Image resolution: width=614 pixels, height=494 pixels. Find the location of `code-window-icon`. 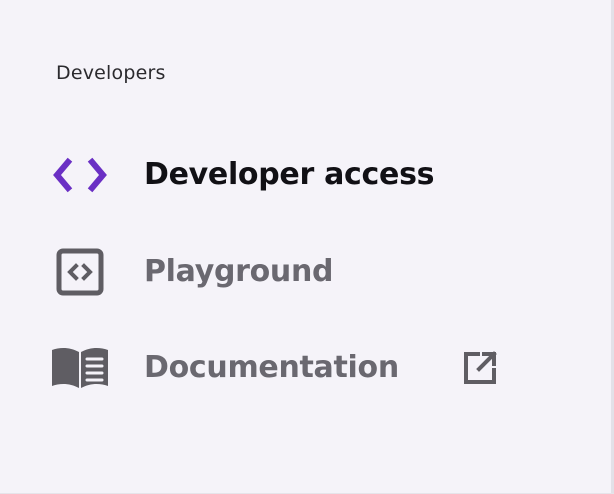

code-window-icon is located at coordinates (80, 272).